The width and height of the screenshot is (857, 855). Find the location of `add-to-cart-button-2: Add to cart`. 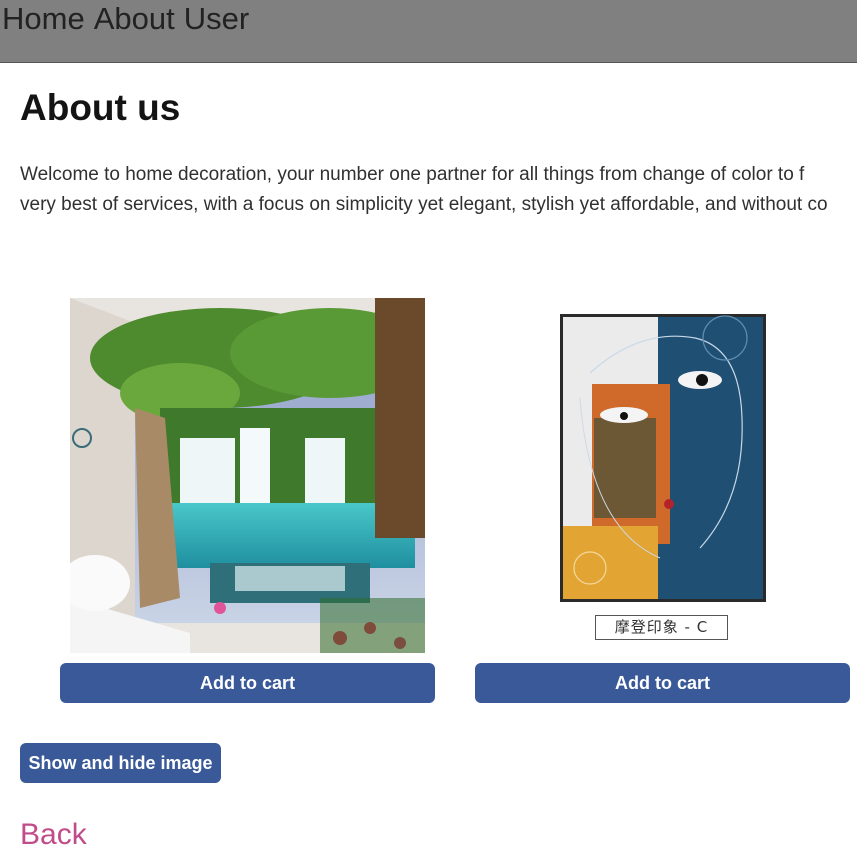

add-to-cart-button-2: Add to cart is located at coordinates (662, 683).